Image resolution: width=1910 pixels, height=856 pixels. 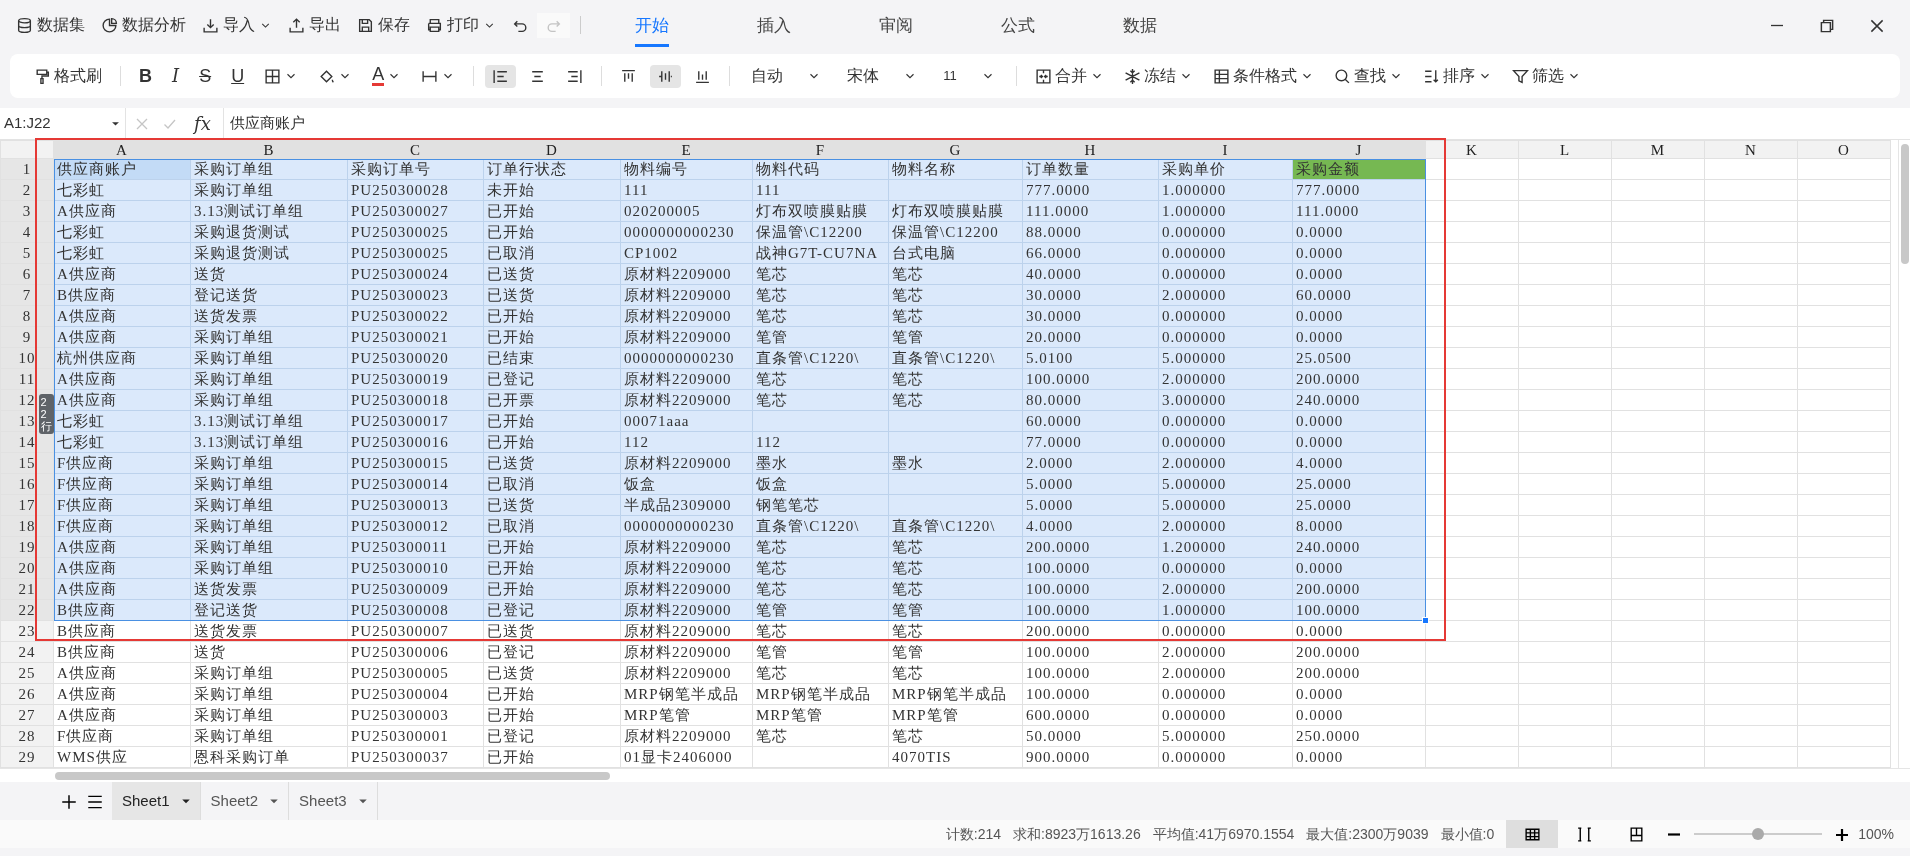 I want to click on table-cell: 送货, so click(x=269, y=652).